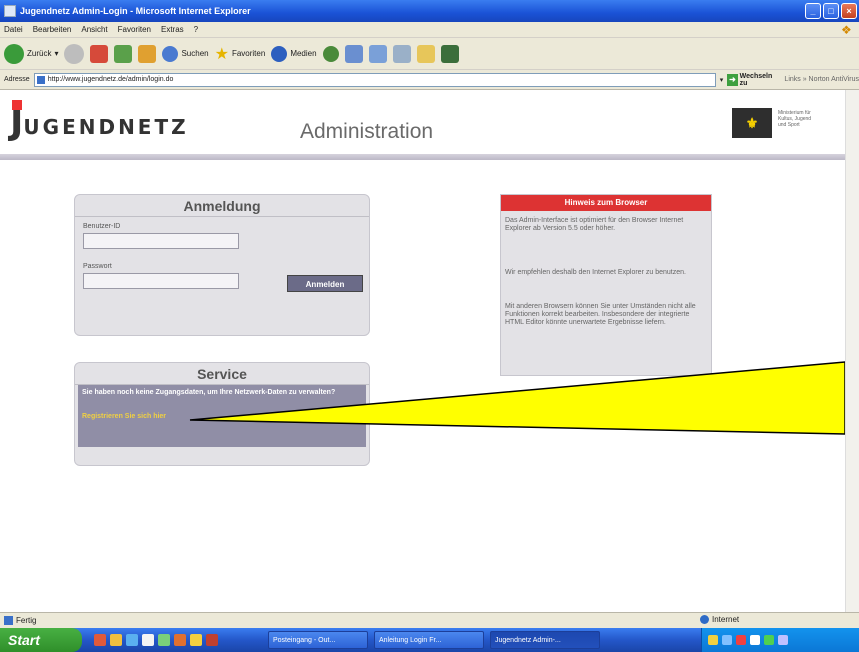  I want to click on url-input: http://www.jugendnetz.de/admin/login.do, so click(374, 79).